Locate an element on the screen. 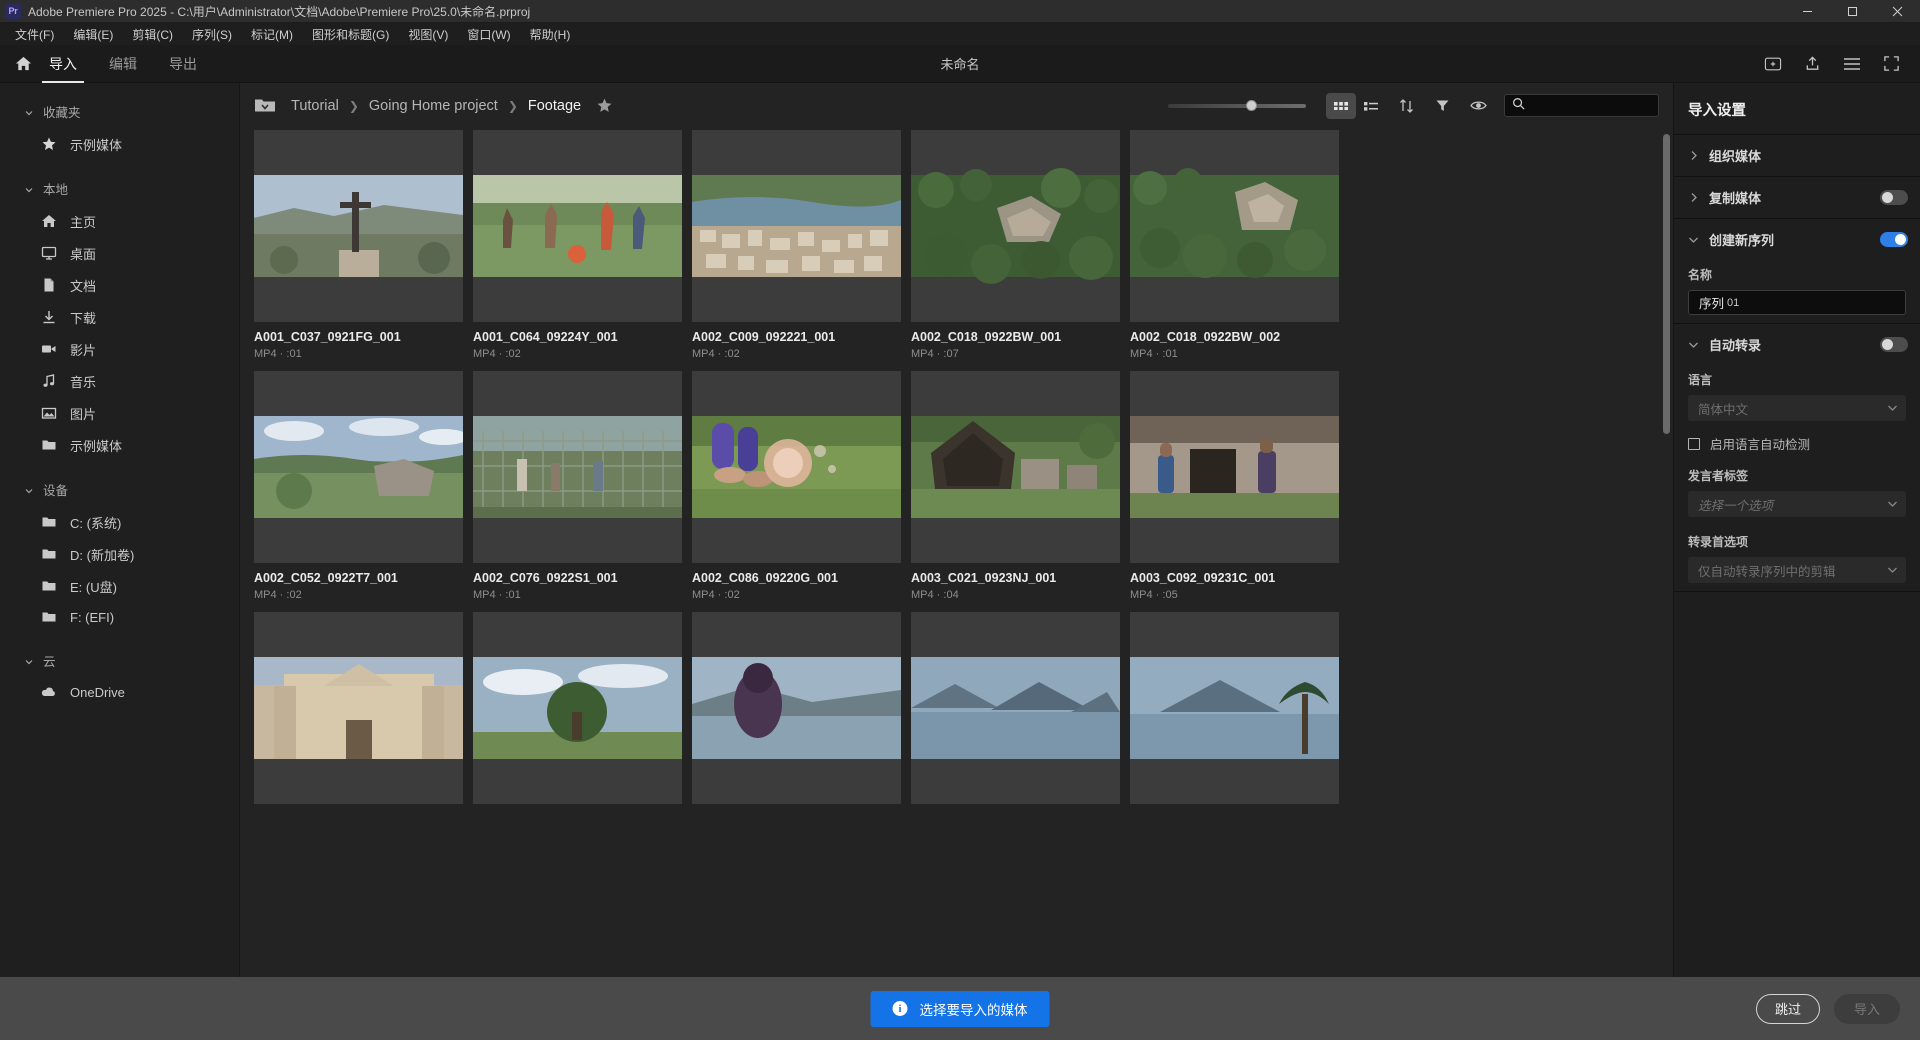 The image size is (1920, 1040). sidebar-group-favorites: 收藏夹 is located at coordinates (119, 111).